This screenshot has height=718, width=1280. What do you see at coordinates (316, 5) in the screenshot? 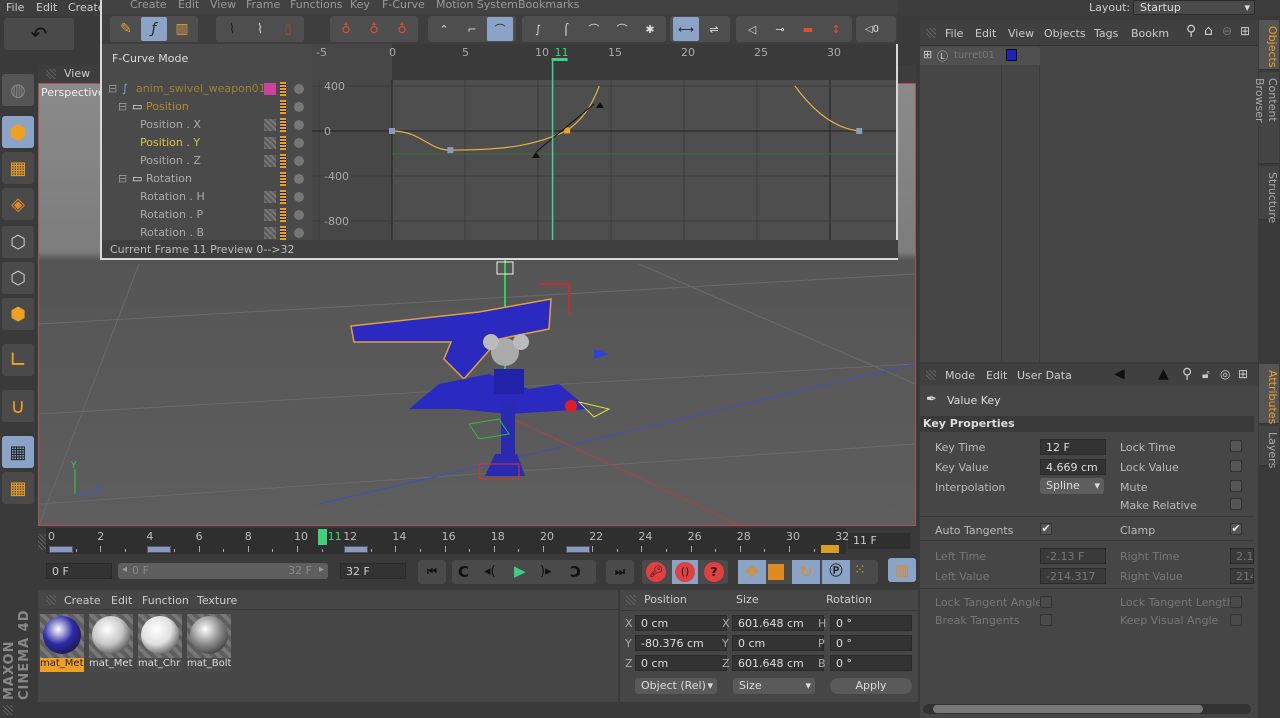
I see `fc-menu-functions: Functions` at bounding box center [316, 5].